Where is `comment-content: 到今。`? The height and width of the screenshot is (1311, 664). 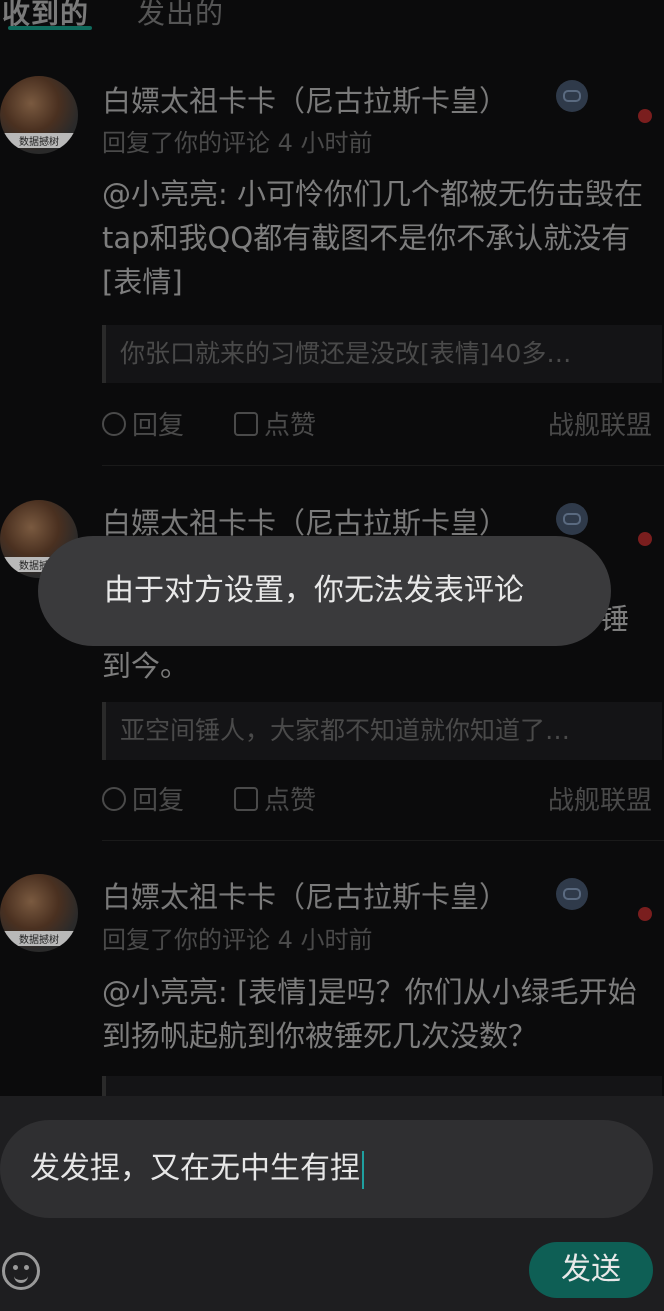
comment-content: 到今。 is located at coordinates (379, 666).